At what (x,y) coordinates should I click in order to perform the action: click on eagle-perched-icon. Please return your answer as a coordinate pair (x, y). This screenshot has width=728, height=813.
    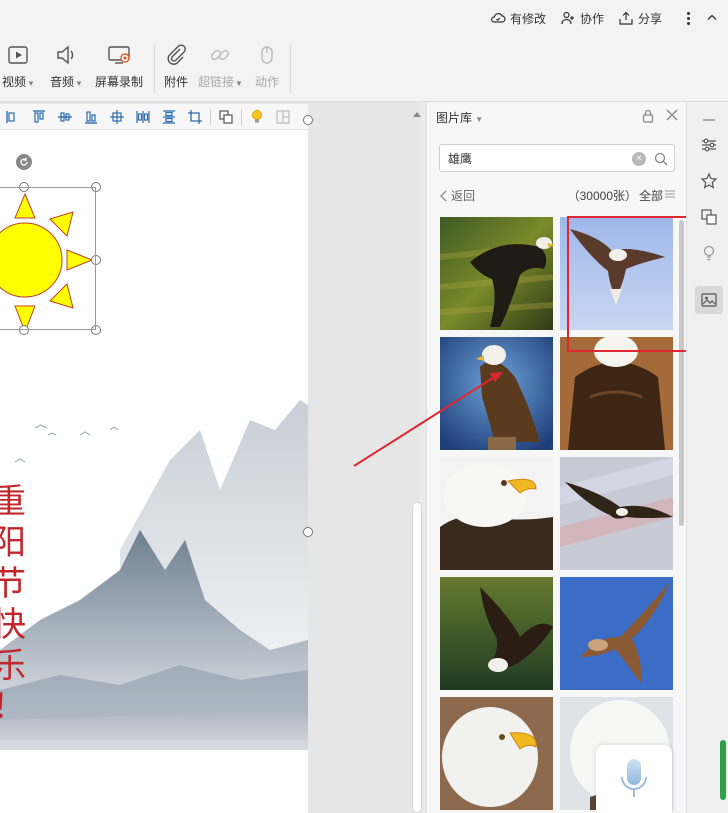
    Looking at the image, I should click on (496, 393).